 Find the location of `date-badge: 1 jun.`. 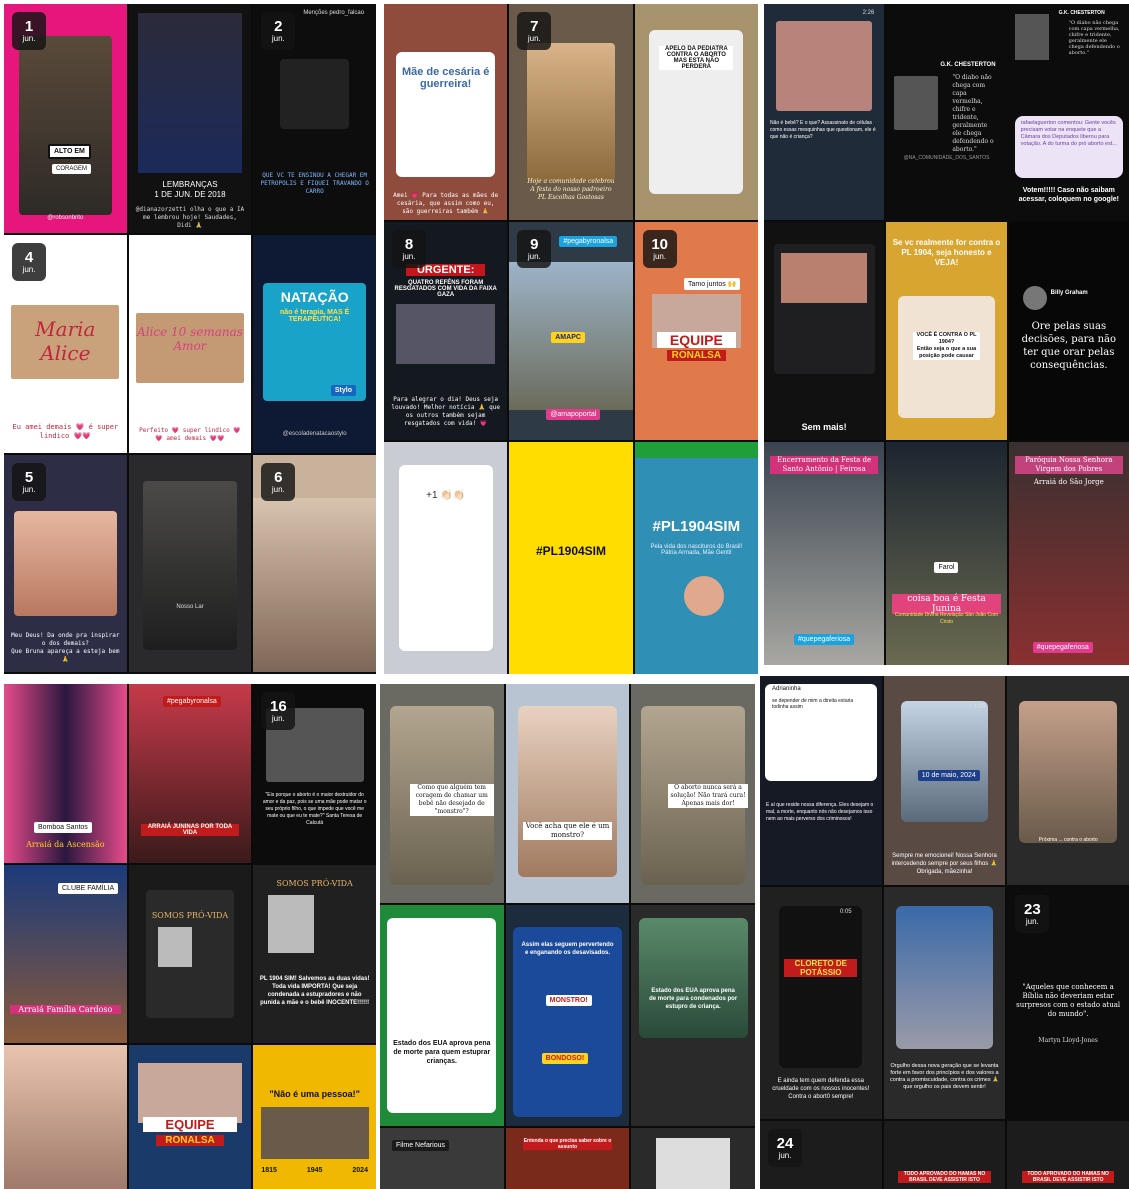

date-badge: 1 jun. is located at coordinates (29, 31).